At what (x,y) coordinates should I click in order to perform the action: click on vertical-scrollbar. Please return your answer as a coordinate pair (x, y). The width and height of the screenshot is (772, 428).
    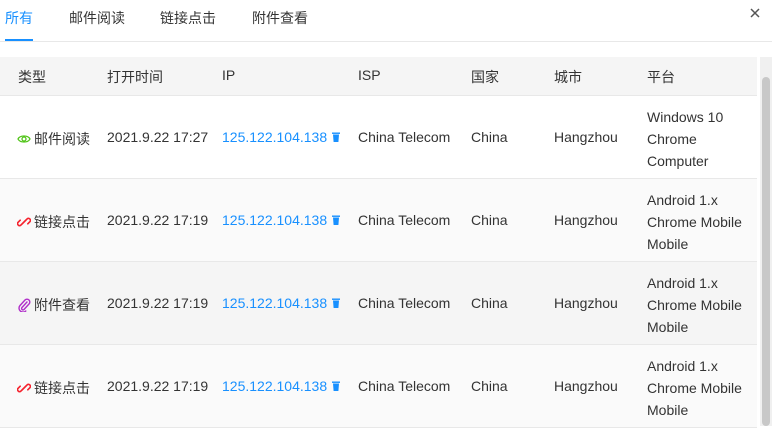
    Looking at the image, I should click on (766, 241).